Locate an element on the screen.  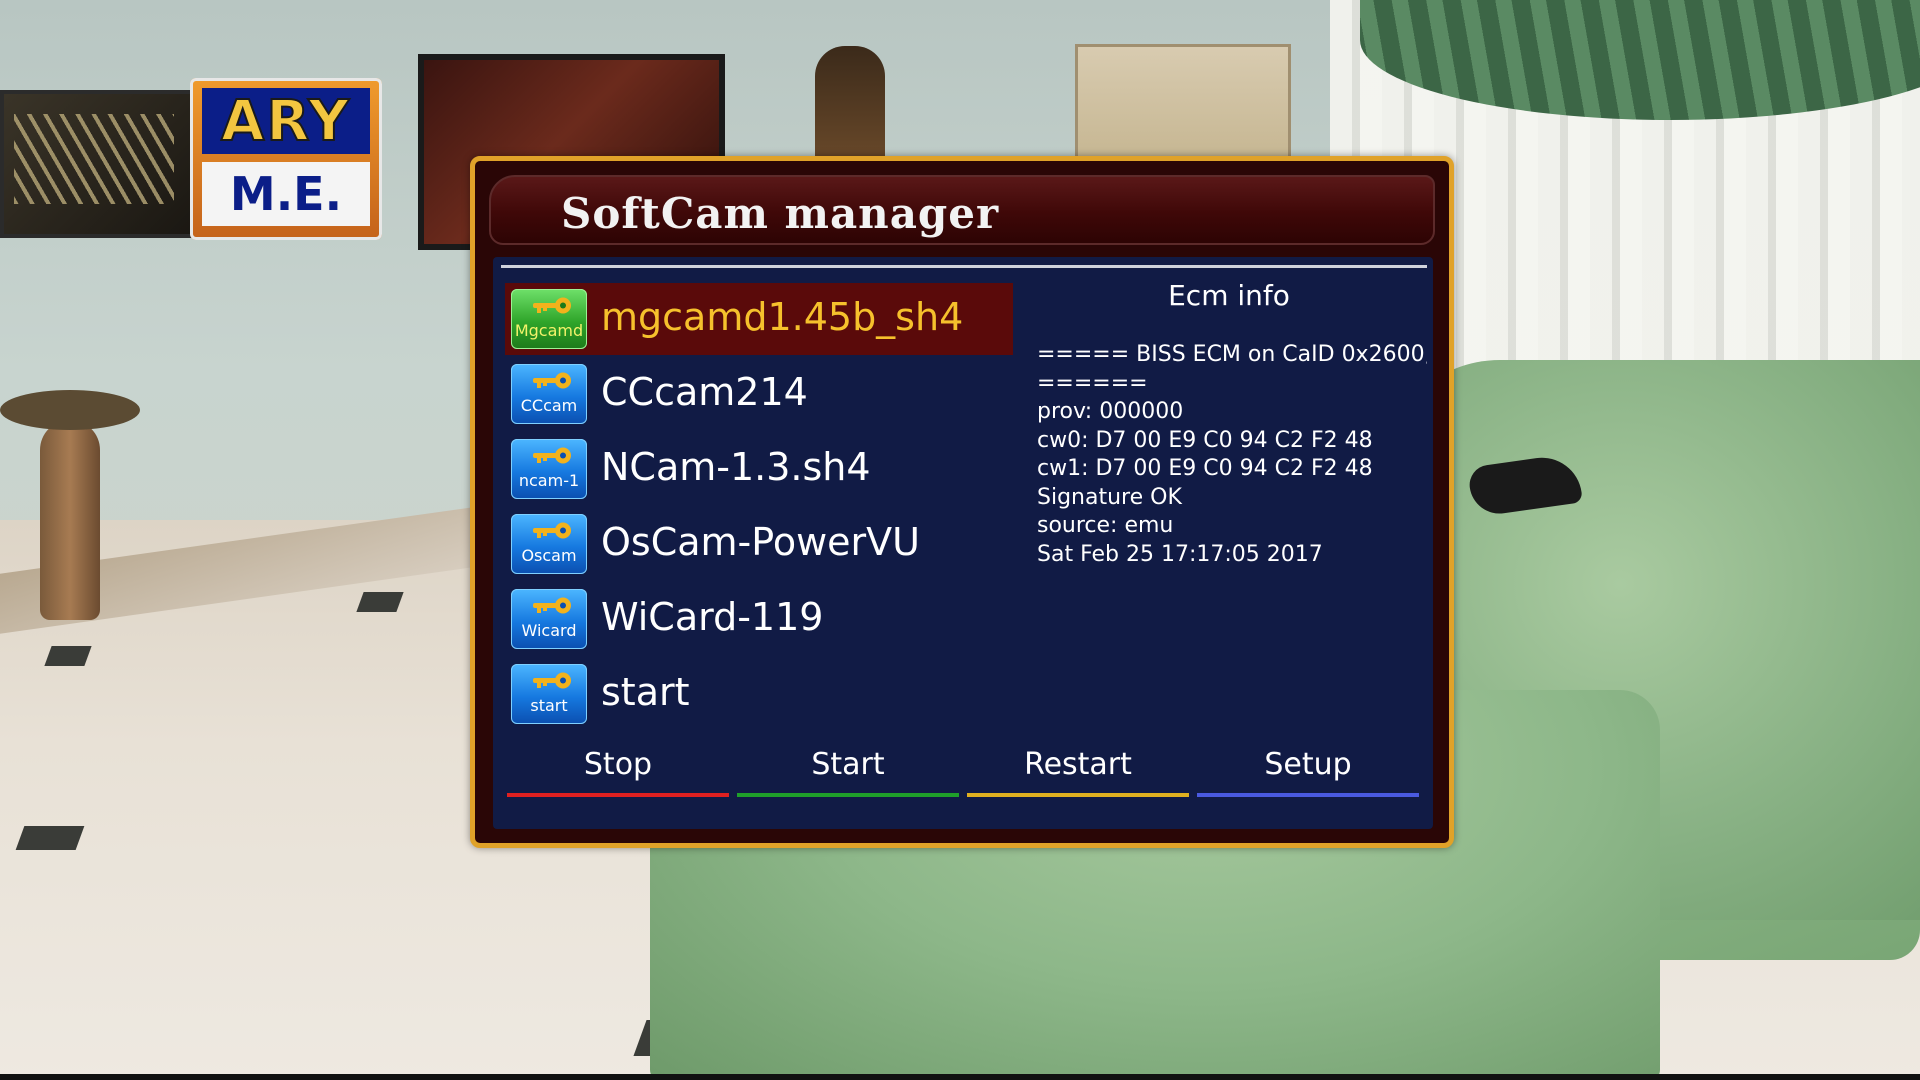
dialog-titlebar: SoftCam manager is located at coordinates (962, 210).